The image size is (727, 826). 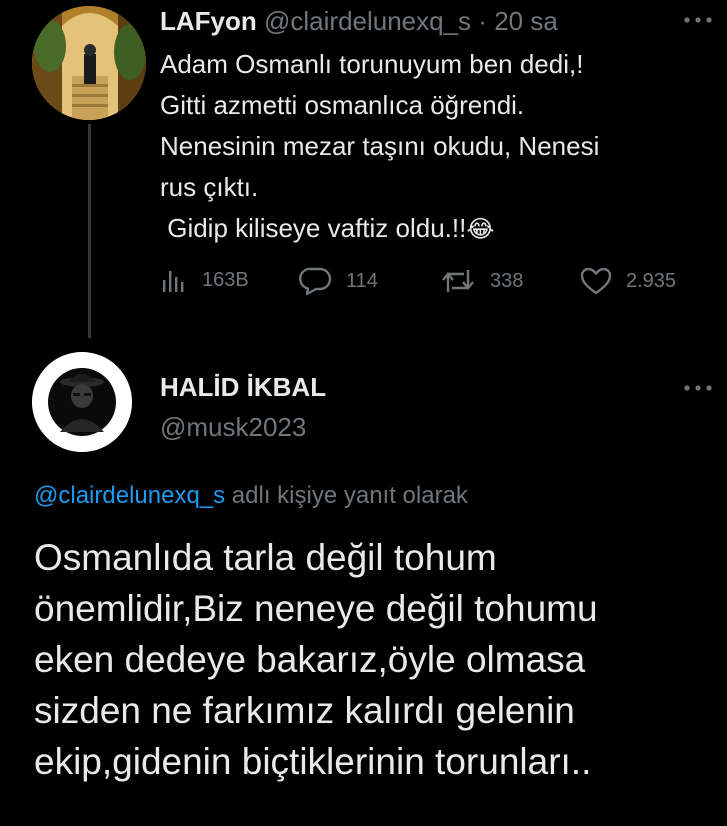 I want to click on replying-to-mention-link: @clairdelunexq_s, so click(x=129, y=495).